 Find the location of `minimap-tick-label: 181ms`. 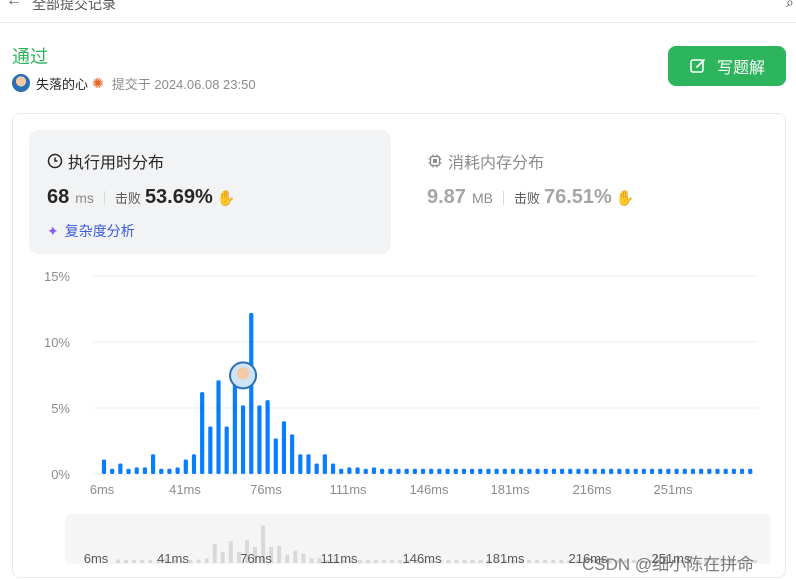

minimap-tick-label: 181ms is located at coordinates (505, 558).